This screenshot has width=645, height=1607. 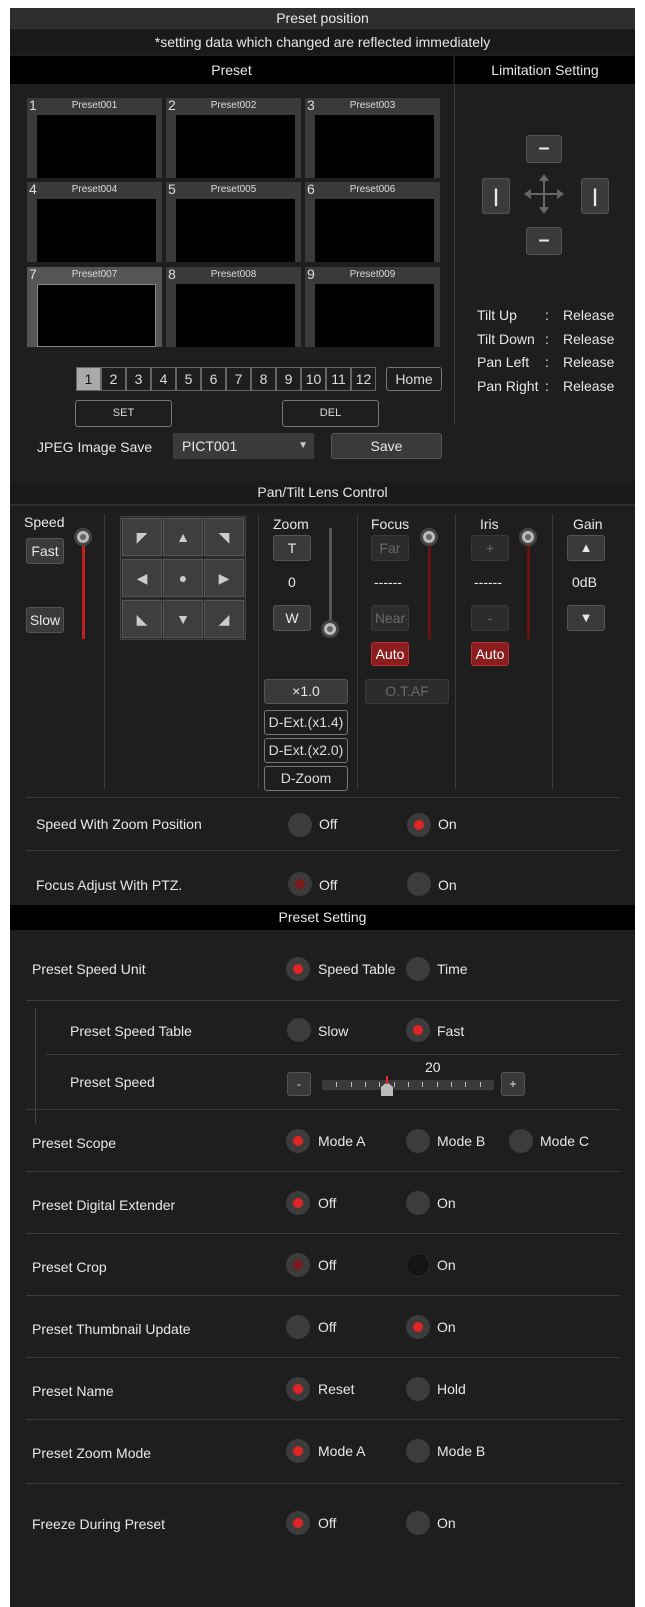 What do you see at coordinates (163, 379) in the screenshot?
I see `page-button-4: 4` at bounding box center [163, 379].